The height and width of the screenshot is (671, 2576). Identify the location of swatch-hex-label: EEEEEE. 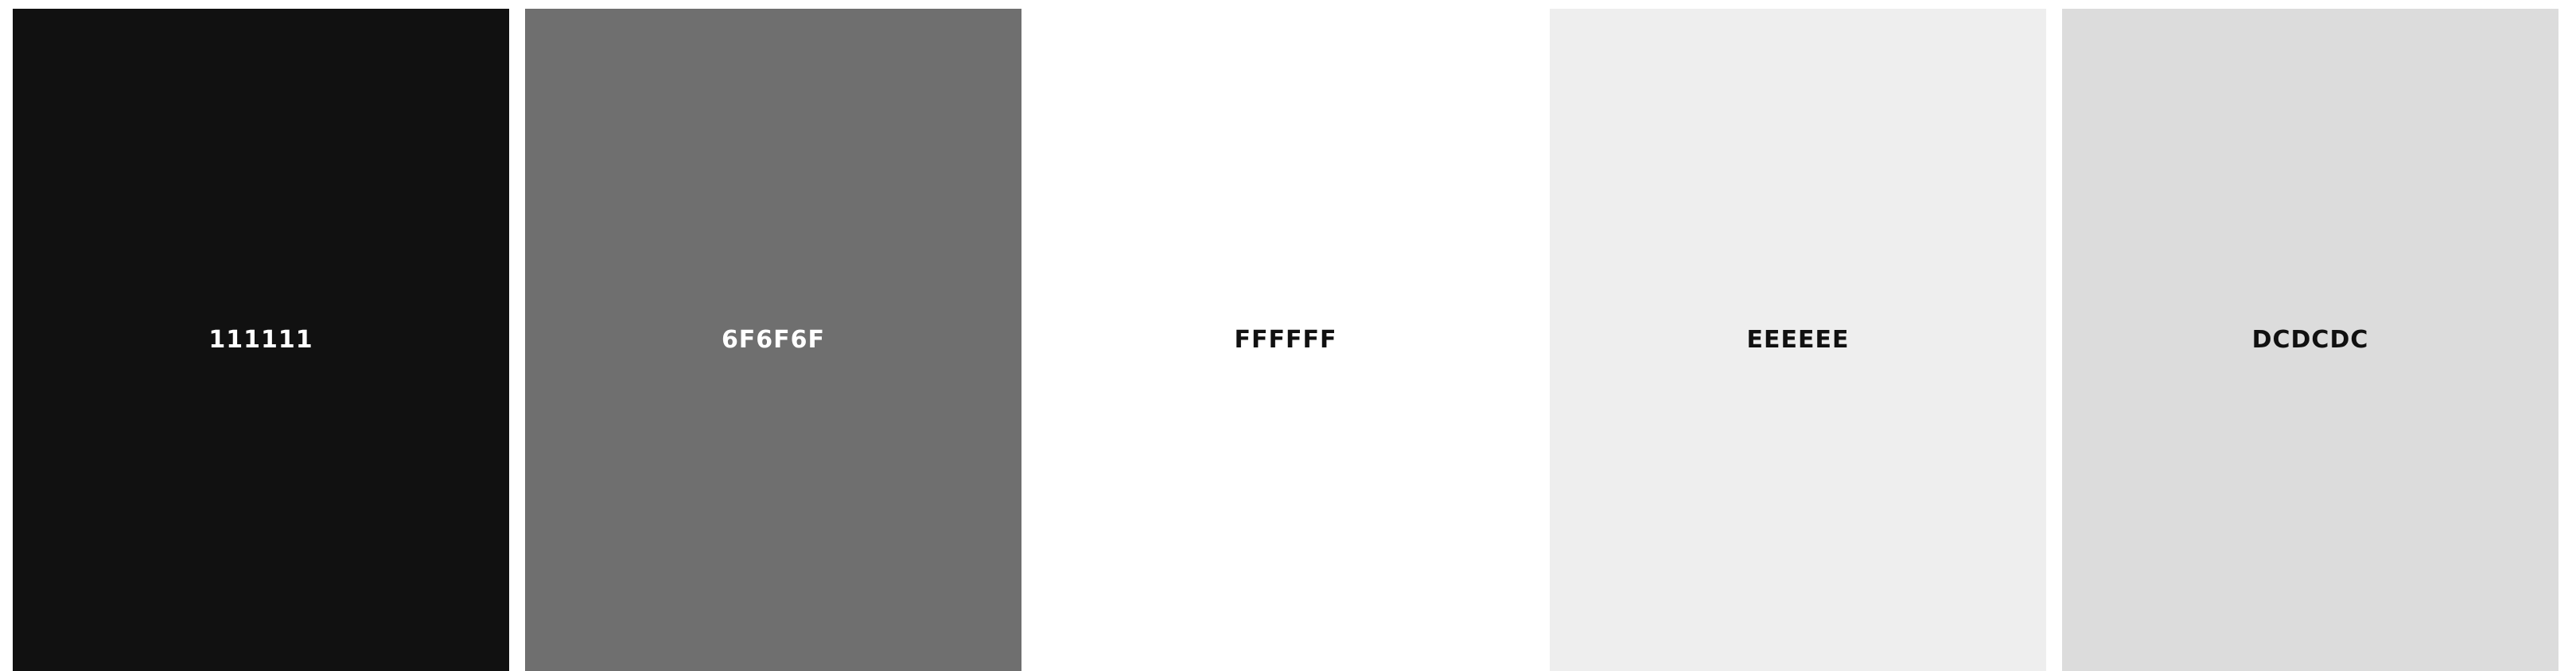
(1798, 340).